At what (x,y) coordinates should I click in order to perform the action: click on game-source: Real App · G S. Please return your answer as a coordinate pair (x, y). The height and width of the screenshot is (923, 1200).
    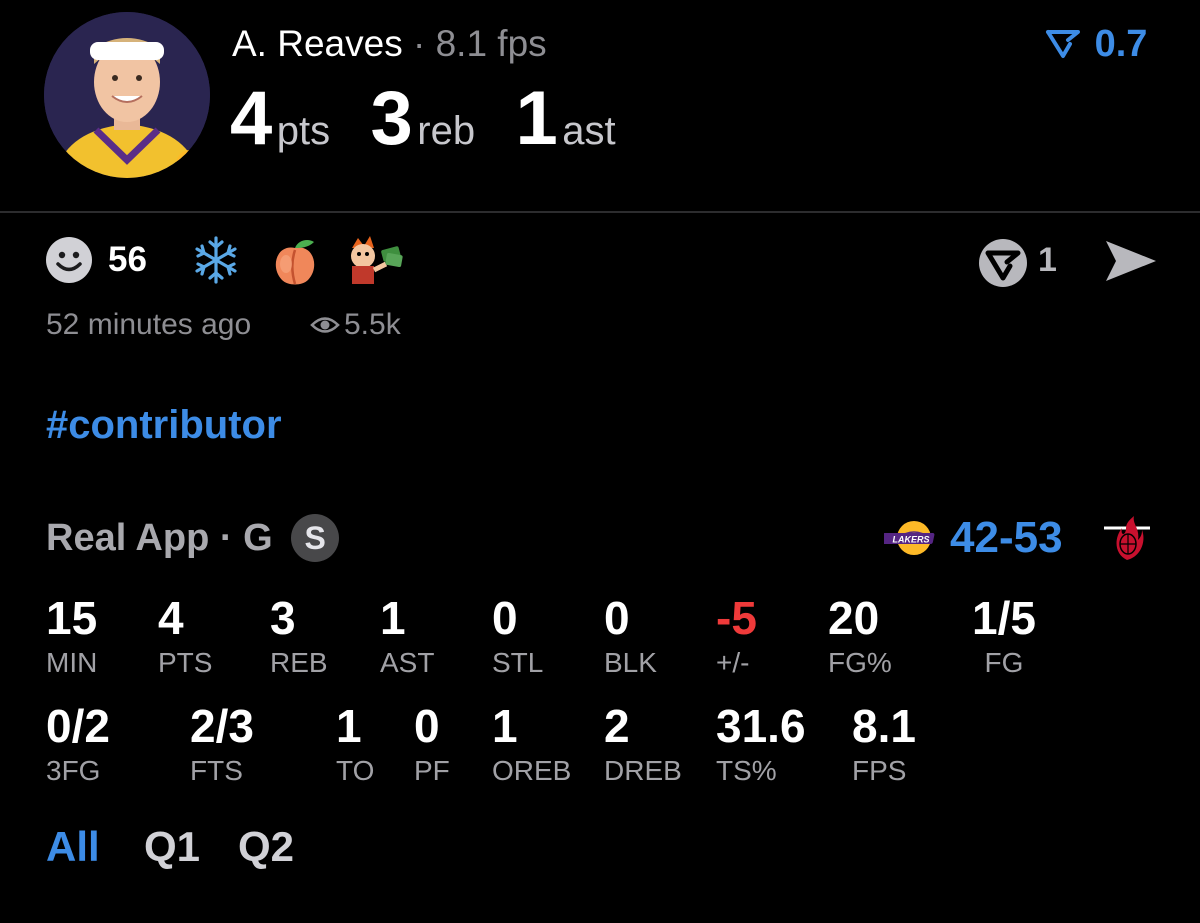
    Looking at the image, I should click on (193, 538).